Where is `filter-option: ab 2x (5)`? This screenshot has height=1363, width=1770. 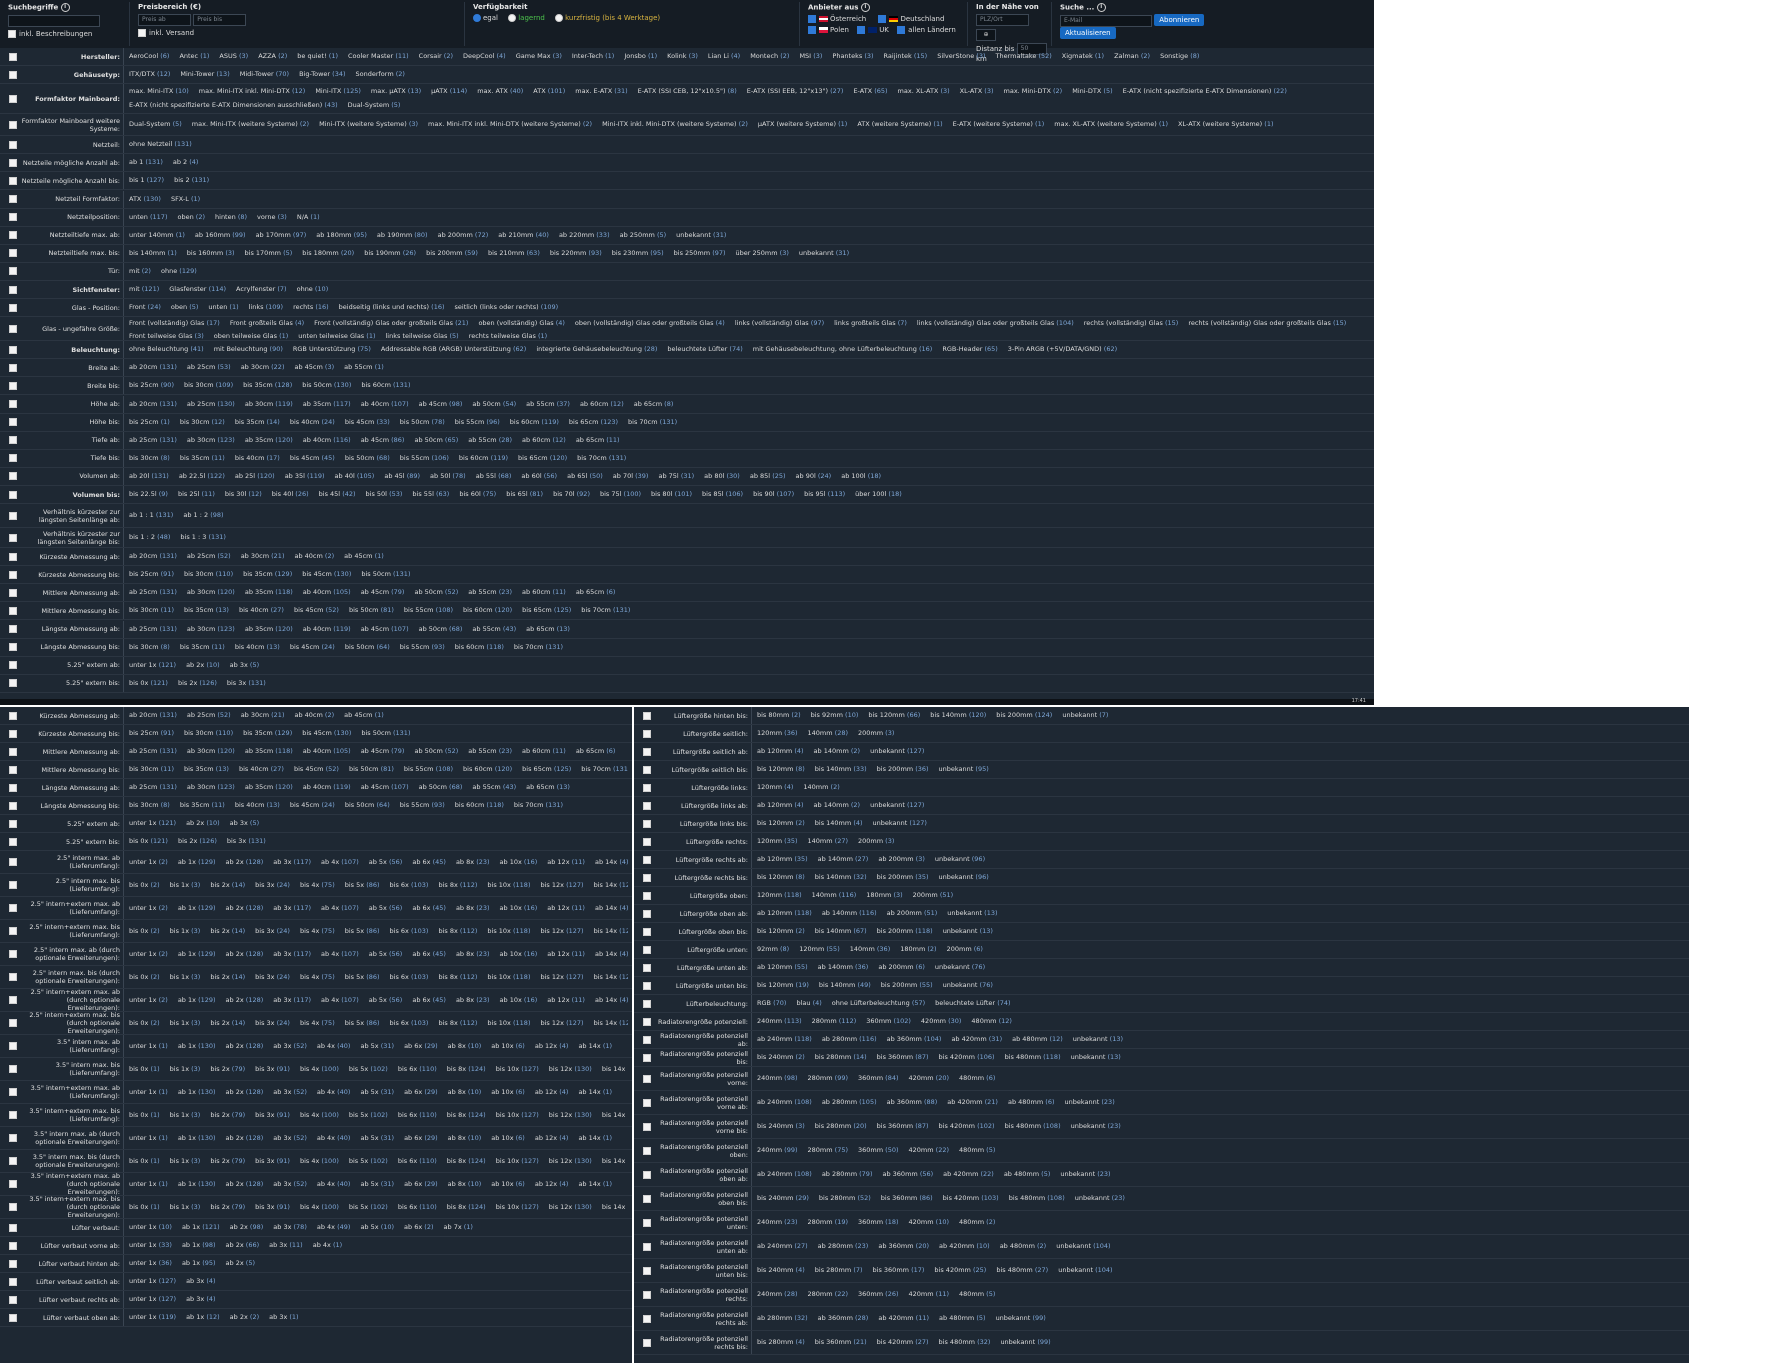
filter-option: ab 2x (5) is located at coordinates (240, 1263).